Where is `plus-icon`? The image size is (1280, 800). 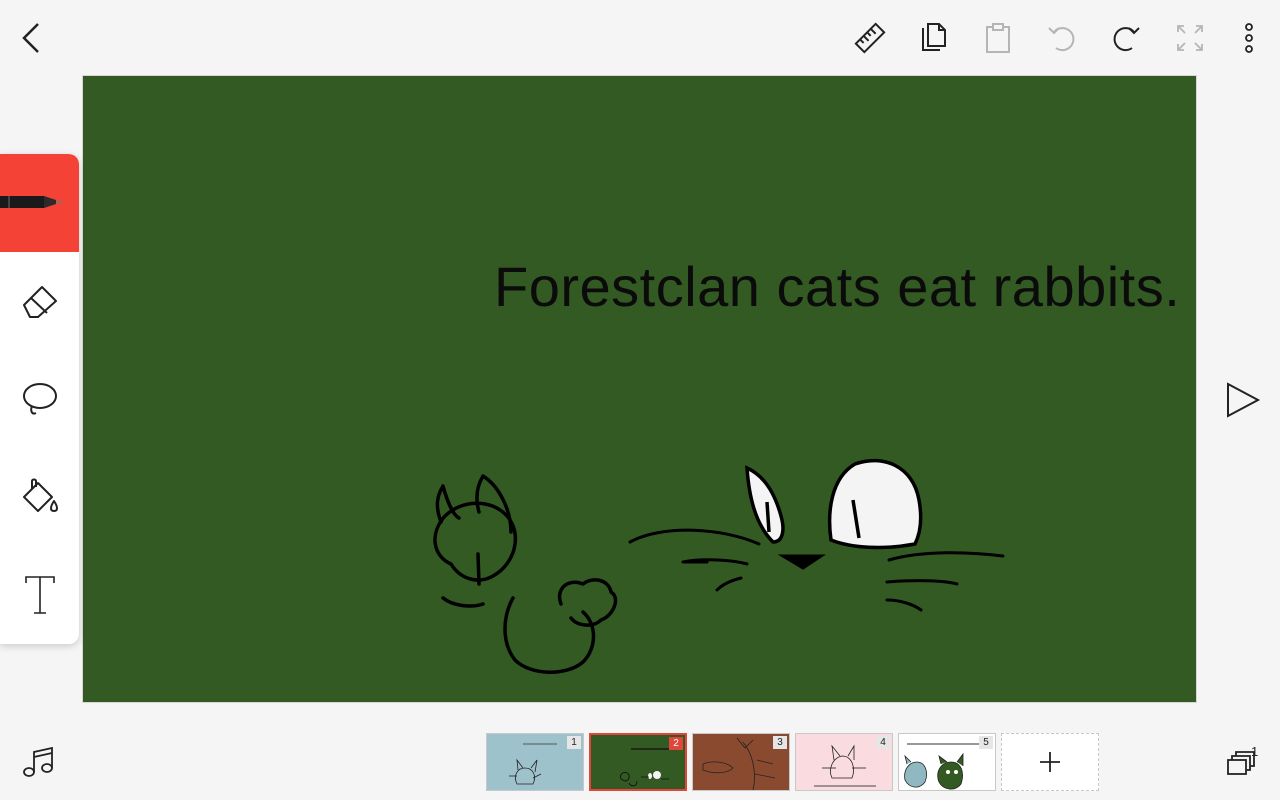 plus-icon is located at coordinates (1050, 762).